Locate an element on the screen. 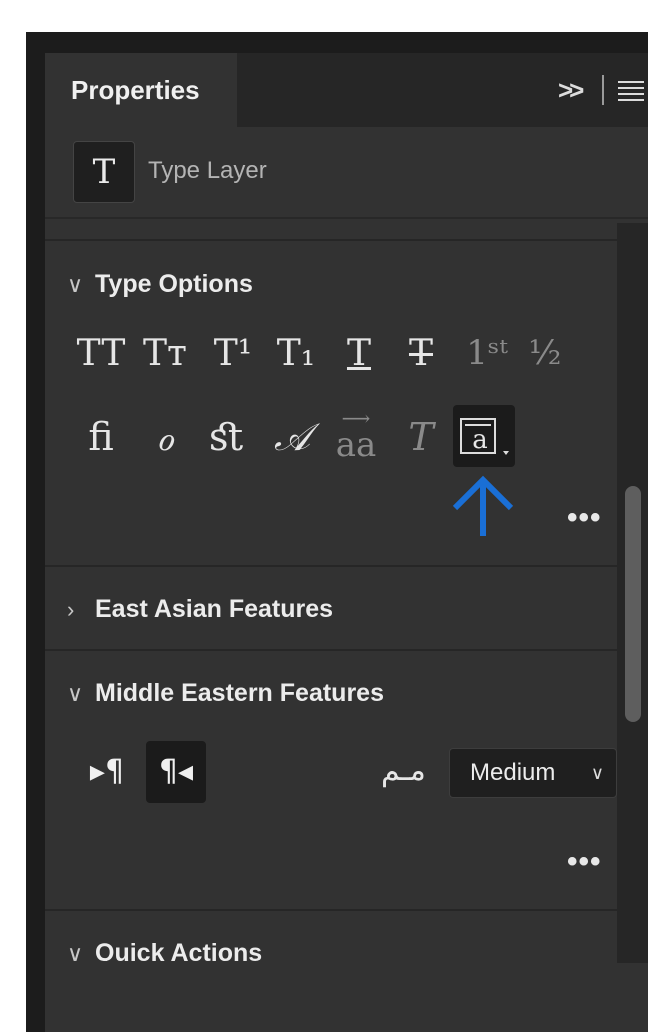  kashida-select: Medium ∨ is located at coordinates (533, 773).